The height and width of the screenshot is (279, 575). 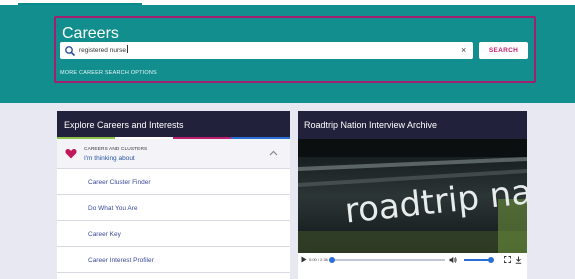 I want to click on search-button: SEARCH, so click(x=503, y=50).